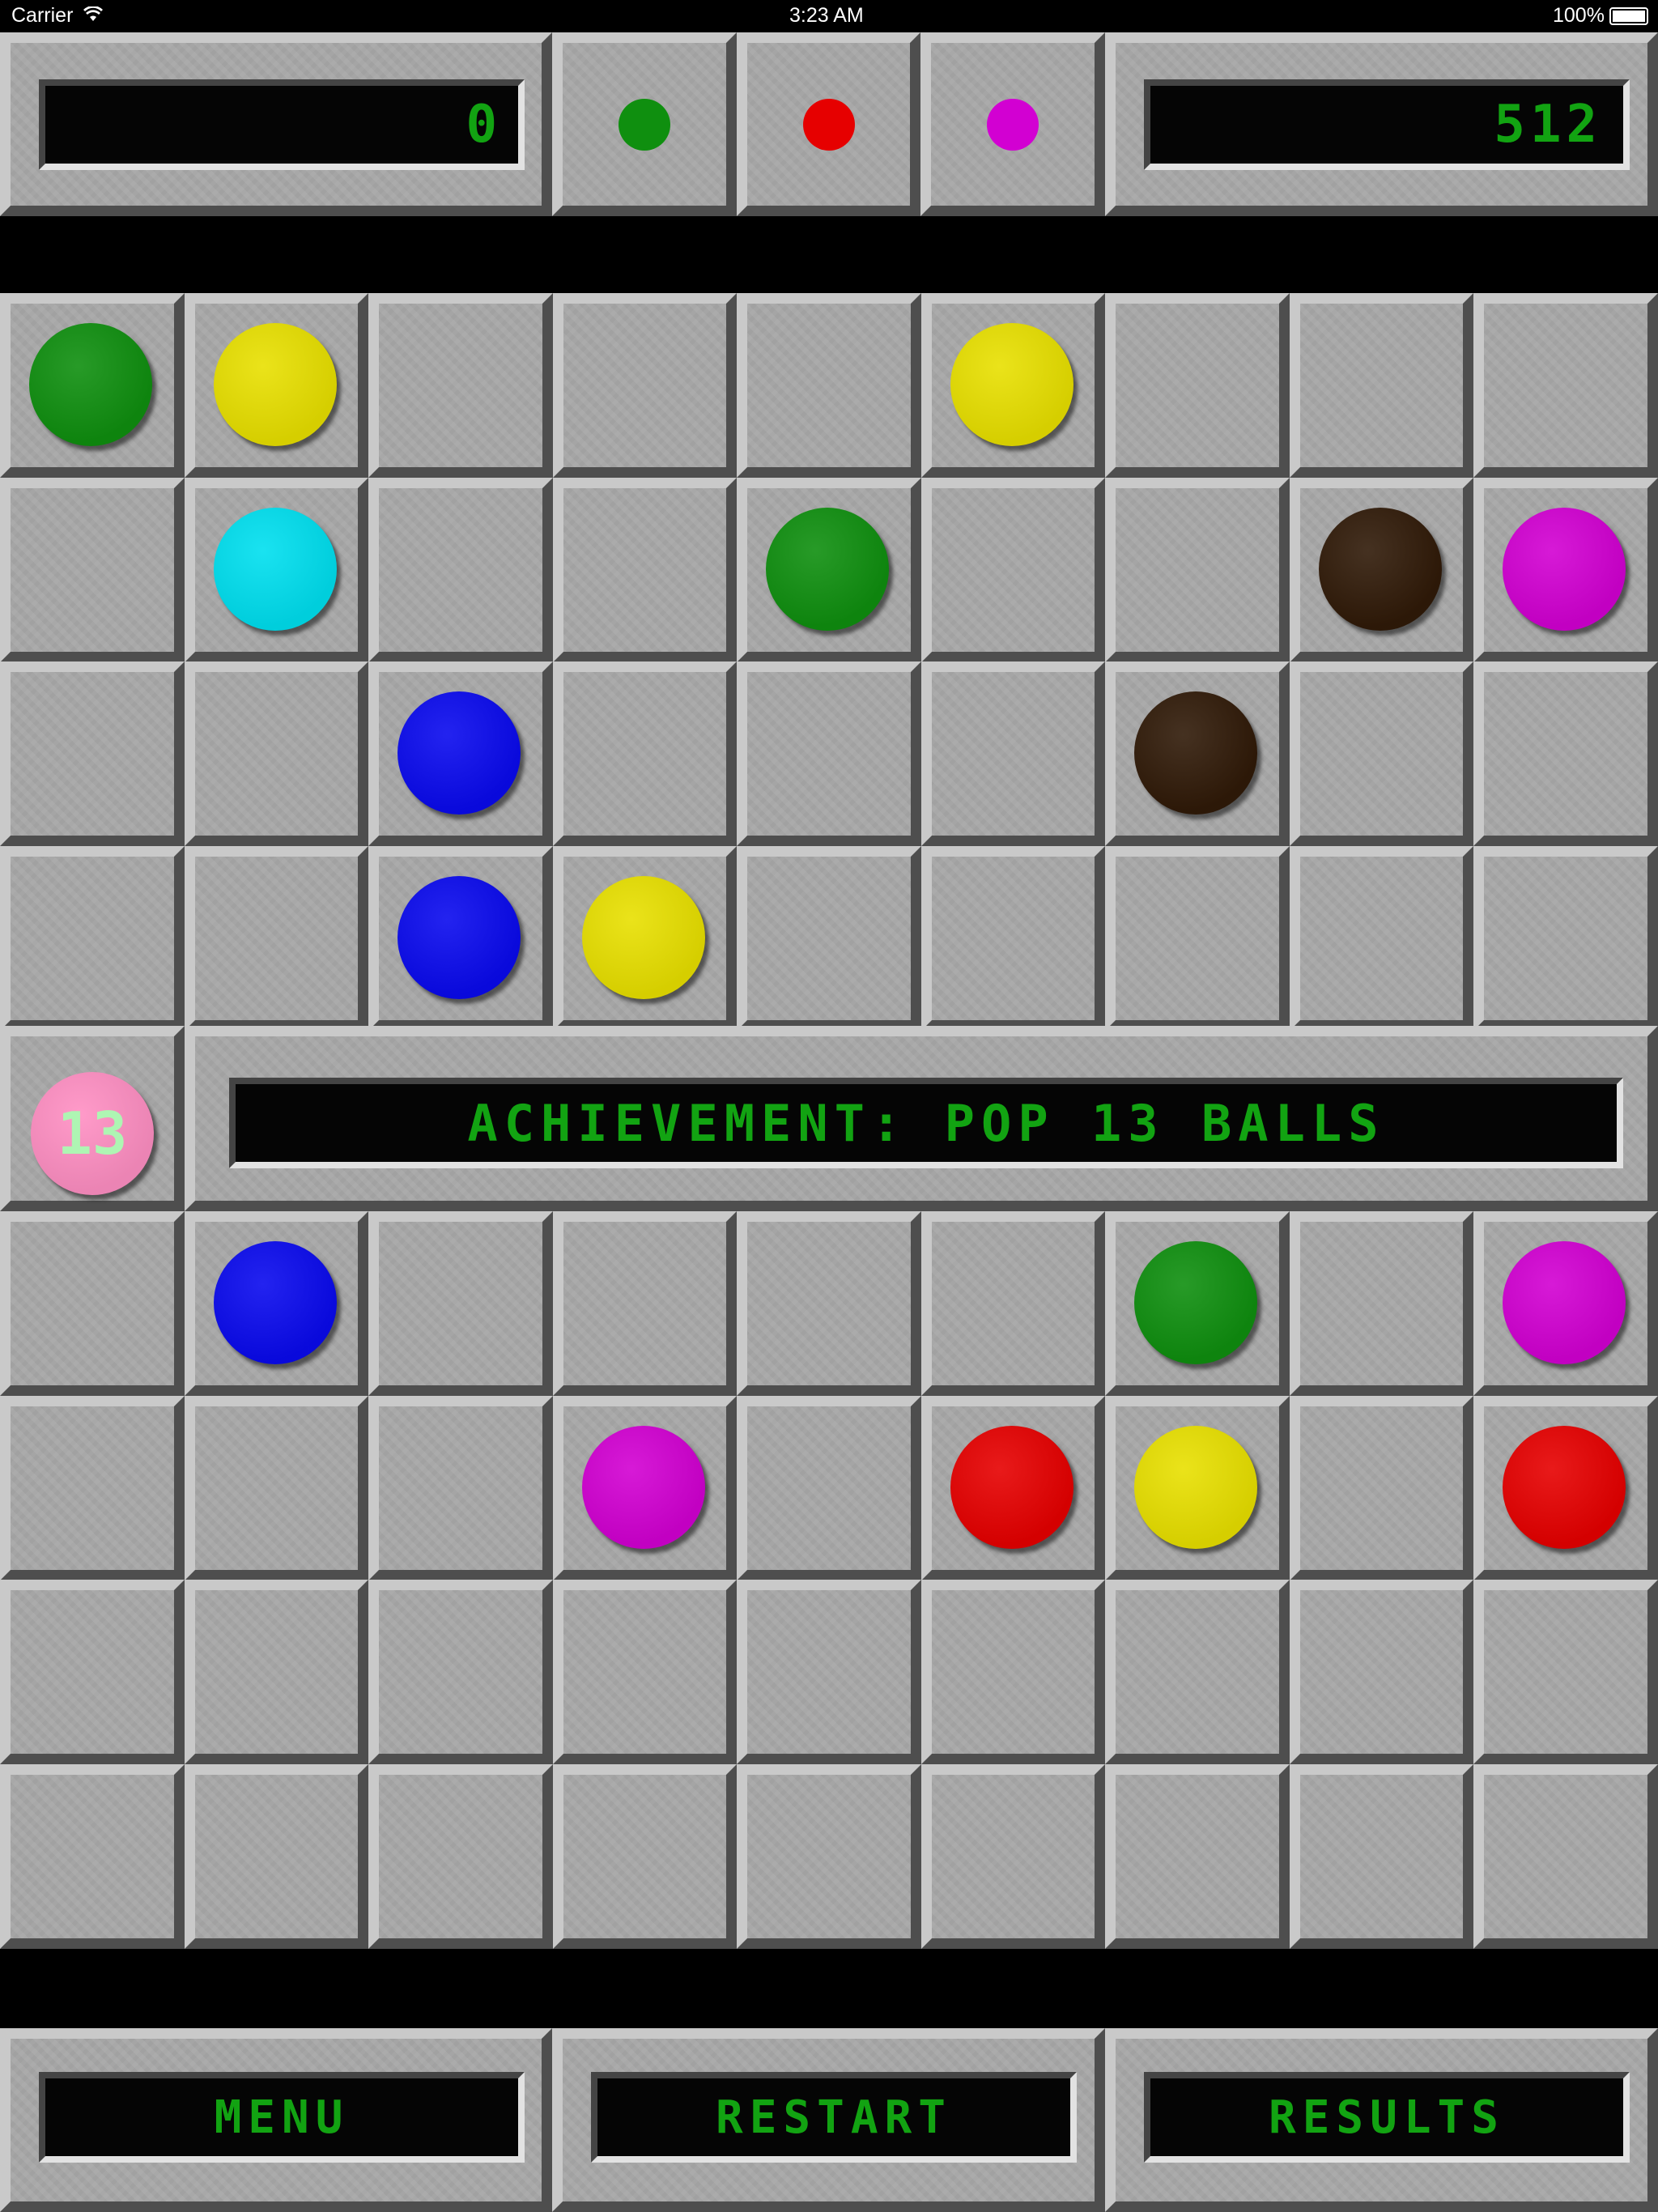  I want to click on achievement-badge-cell: 13, so click(92, 1119).